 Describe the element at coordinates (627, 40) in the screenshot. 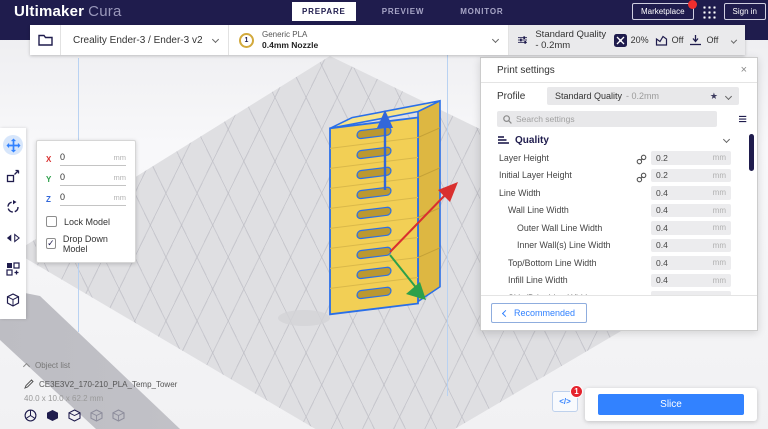

I see `print-settings-selector: Standard Quality - 0.2mm 20% Off Off` at that location.